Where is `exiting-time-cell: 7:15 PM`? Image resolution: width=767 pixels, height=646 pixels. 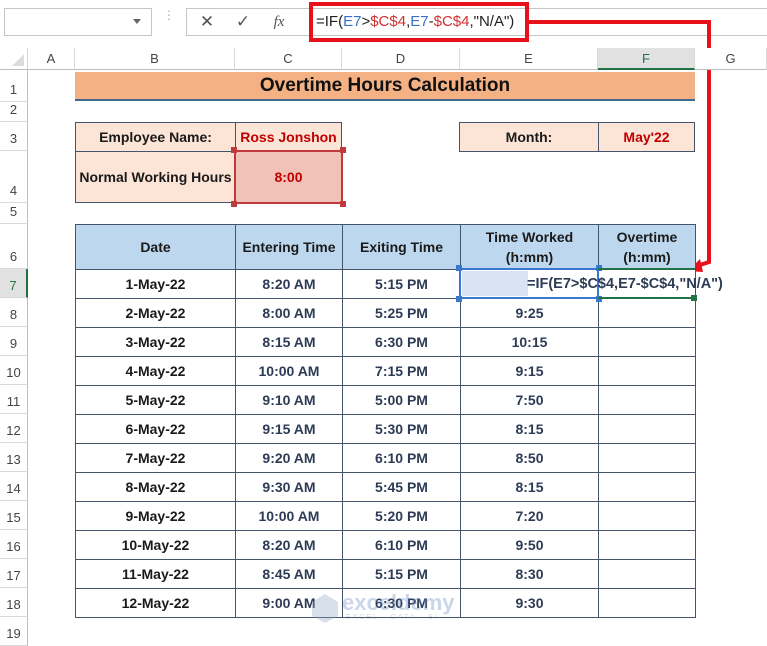
exiting-time-cell: 7:15 PM is located at coordinates (401, 371).